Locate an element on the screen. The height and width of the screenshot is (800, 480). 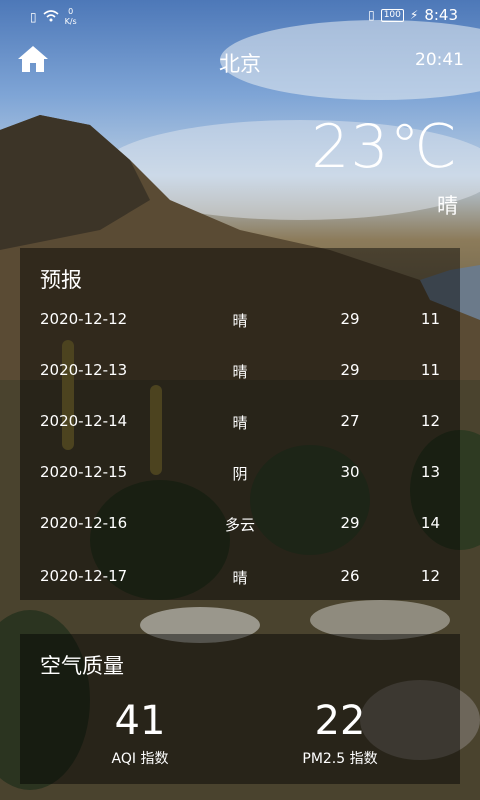
aqi-metric: 41 AQI 指数 is located at coordinates (140, 733).